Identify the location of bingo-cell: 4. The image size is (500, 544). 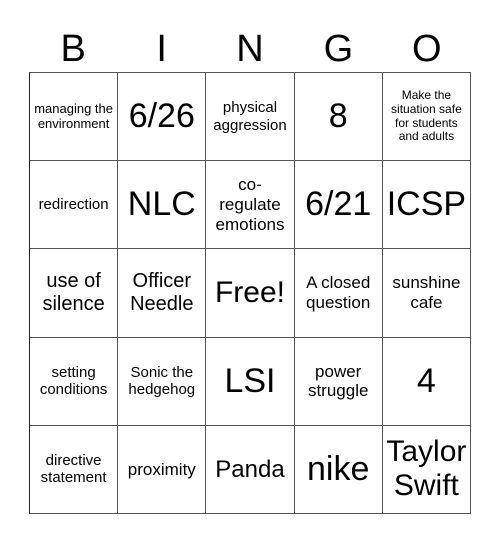
(426, 381).